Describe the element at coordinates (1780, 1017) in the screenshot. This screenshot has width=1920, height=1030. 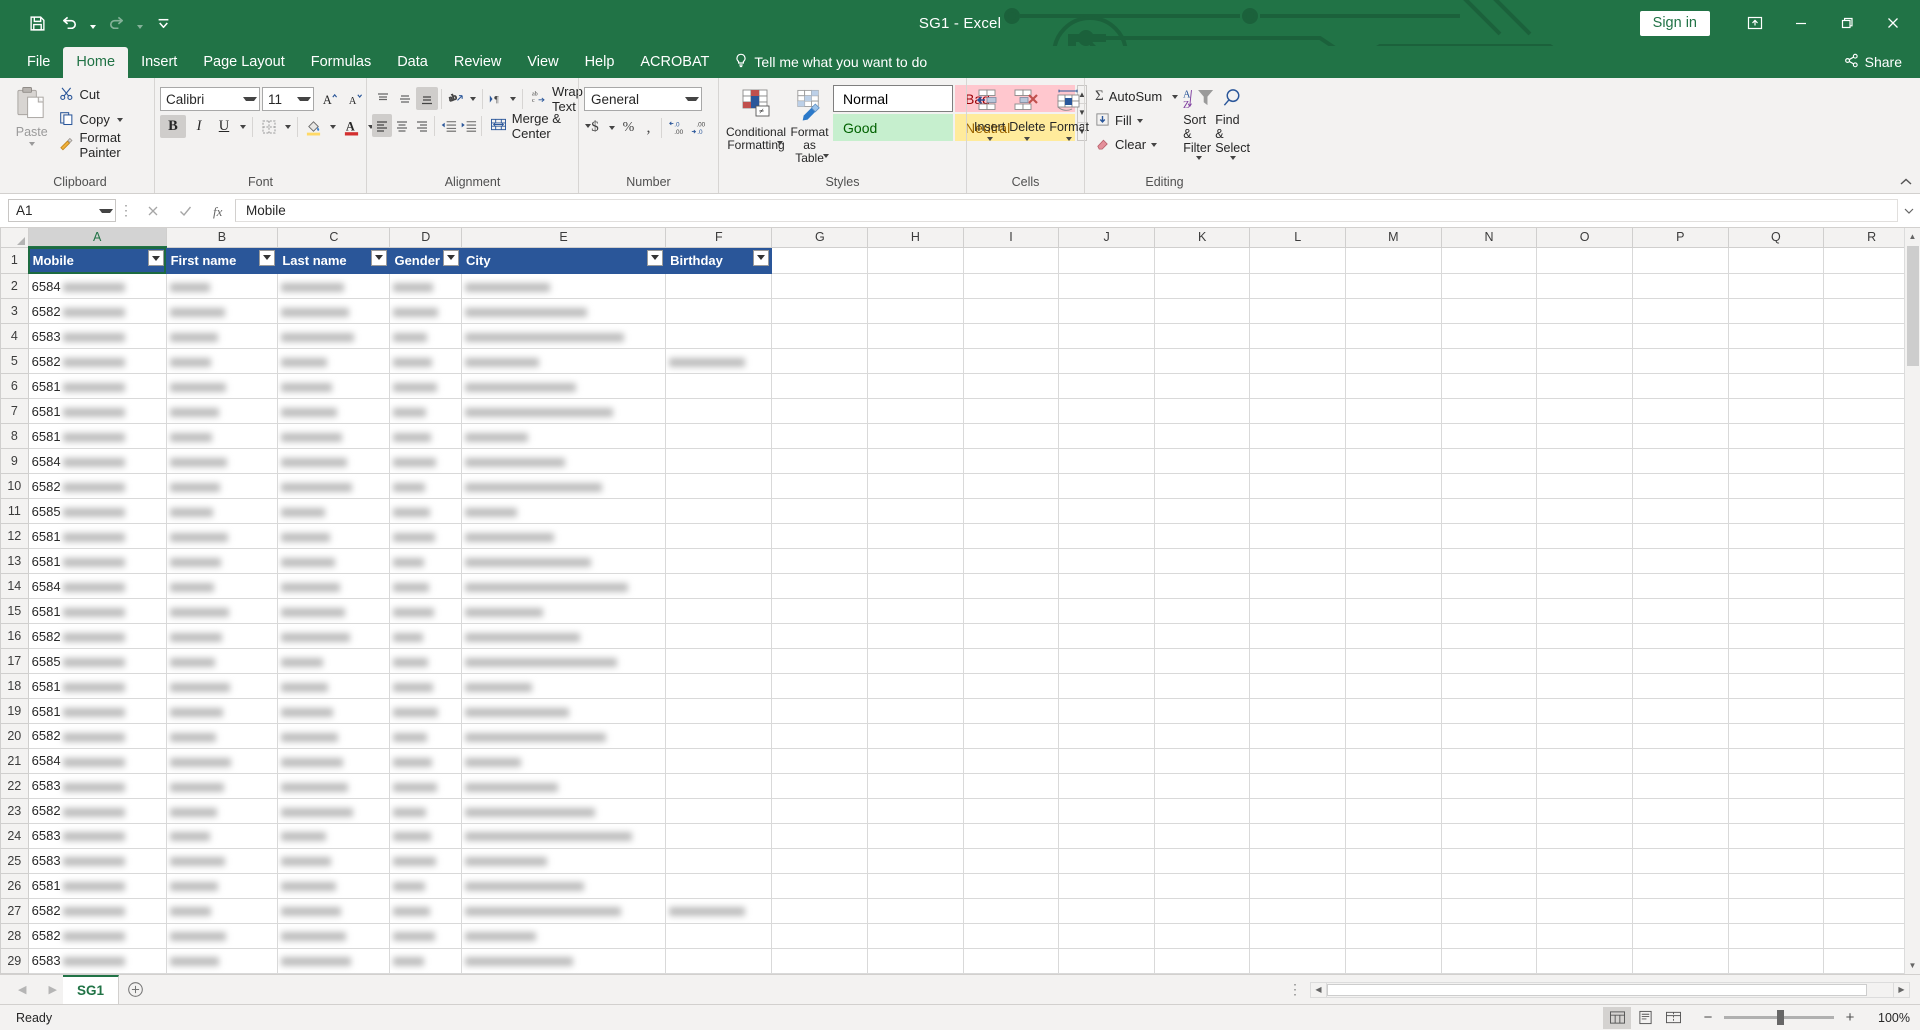
I see `zoom-slider-thumb` at that location.